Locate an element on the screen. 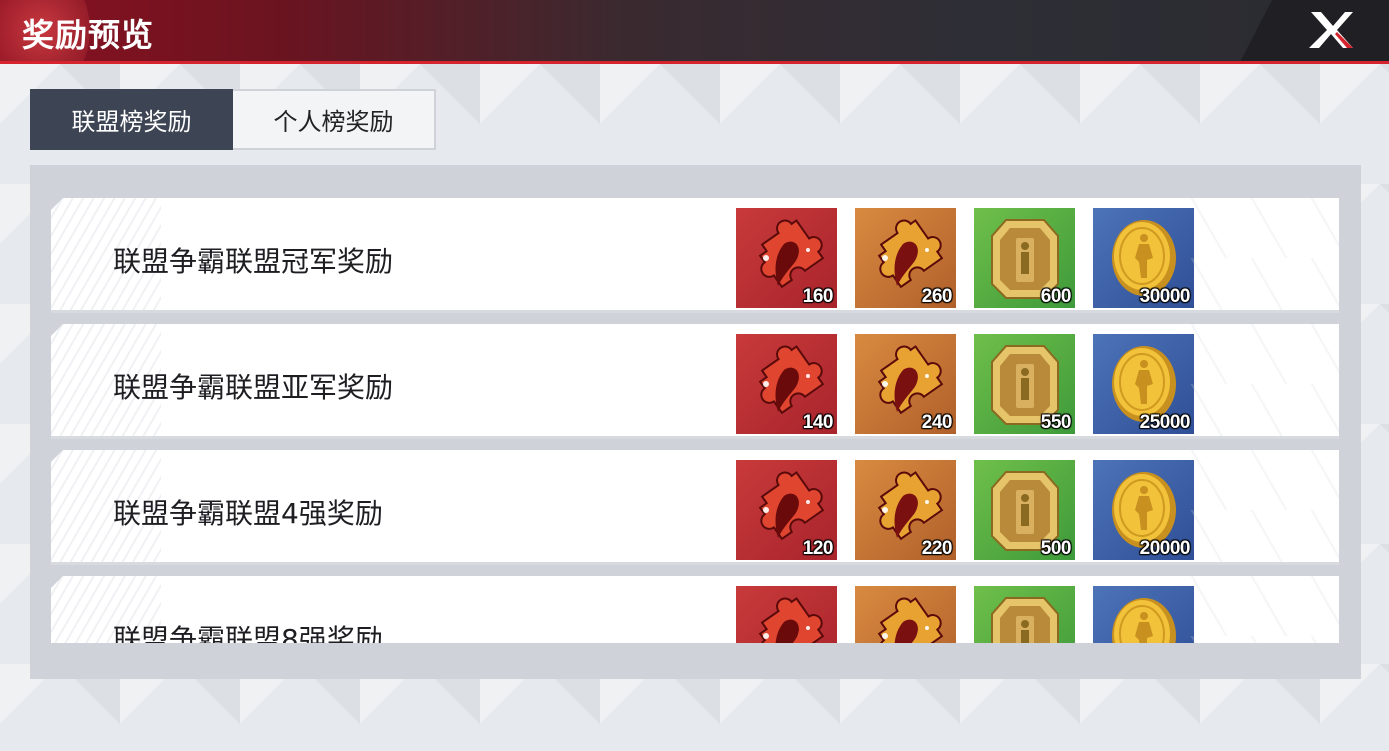  reward-item: 25000 is located at coordinates (1143, 384).